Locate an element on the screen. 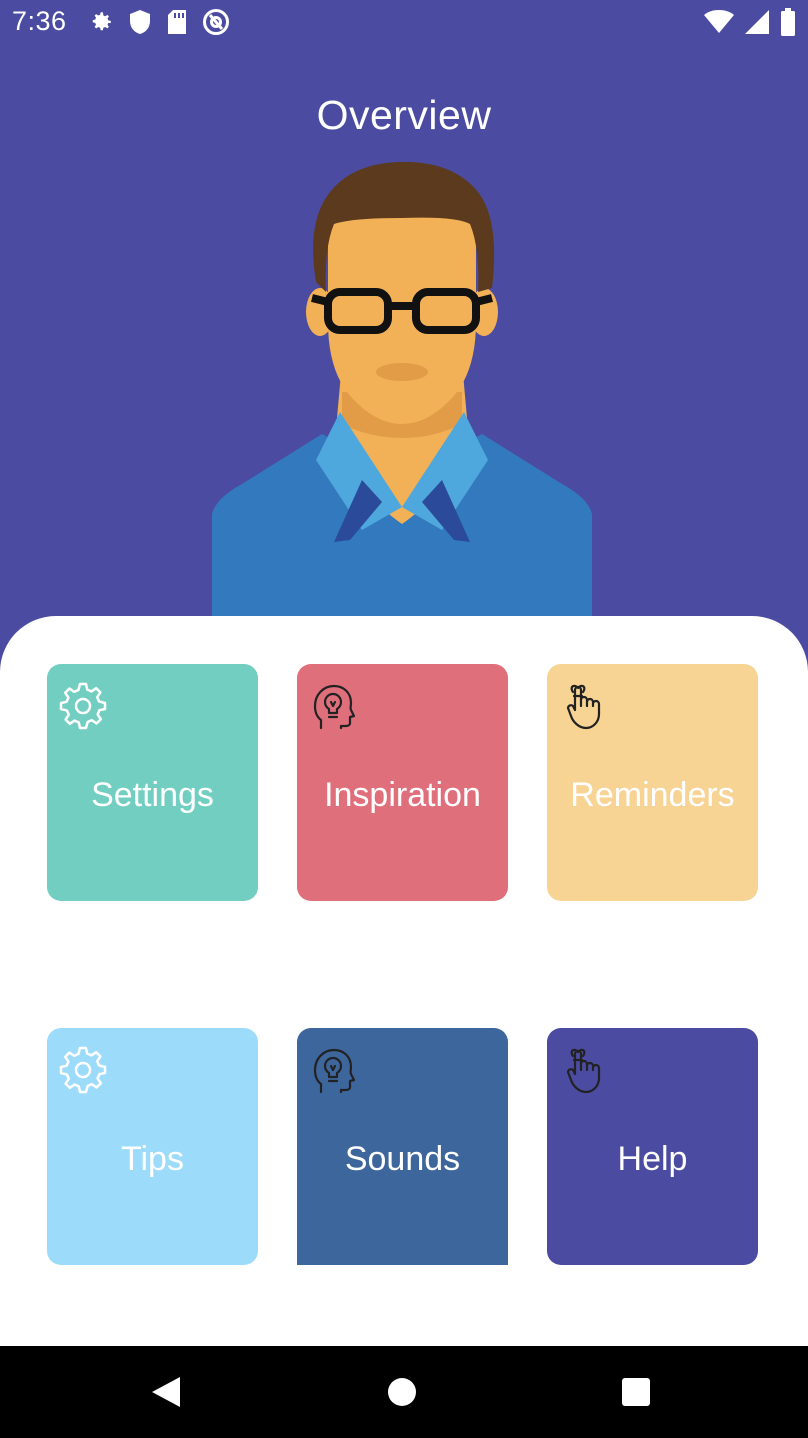 The width and height of the screenshot is (808, 1438). tips-tile: Tips is located at coordinates (152, 1146).